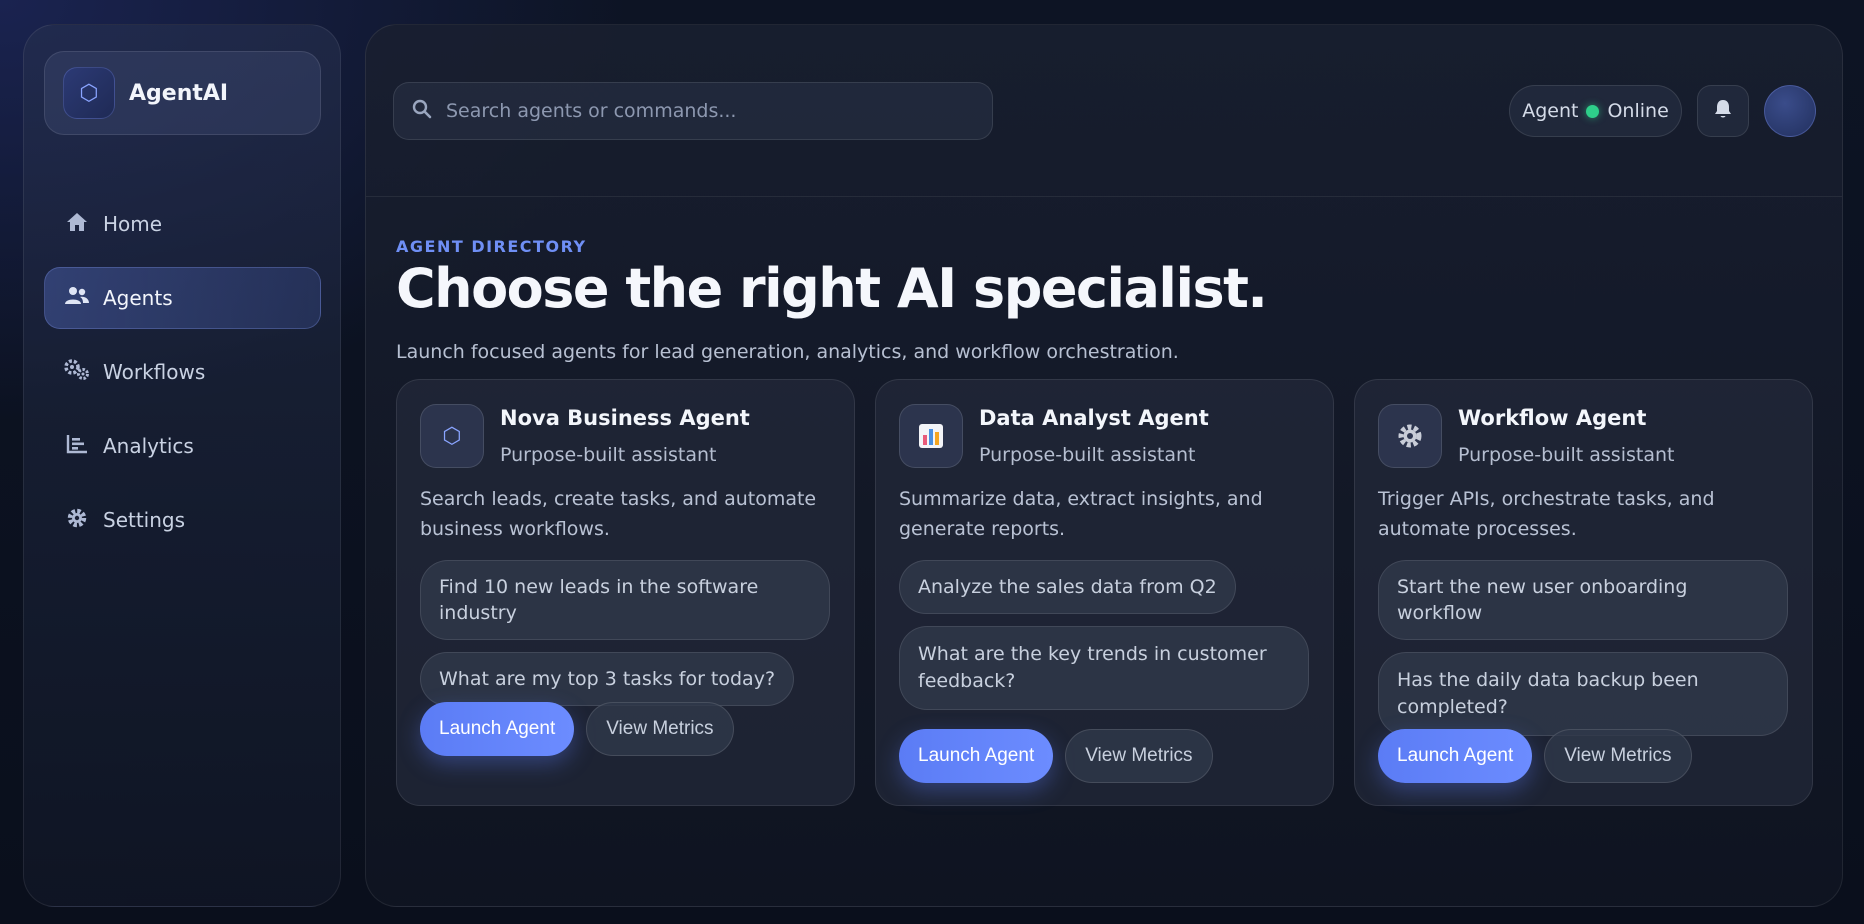 The height and width of the screenshot is (924, 1864). Describe the element at coordinates (1638, 111) in the screenshot. I see `status-value: Online` at that location.